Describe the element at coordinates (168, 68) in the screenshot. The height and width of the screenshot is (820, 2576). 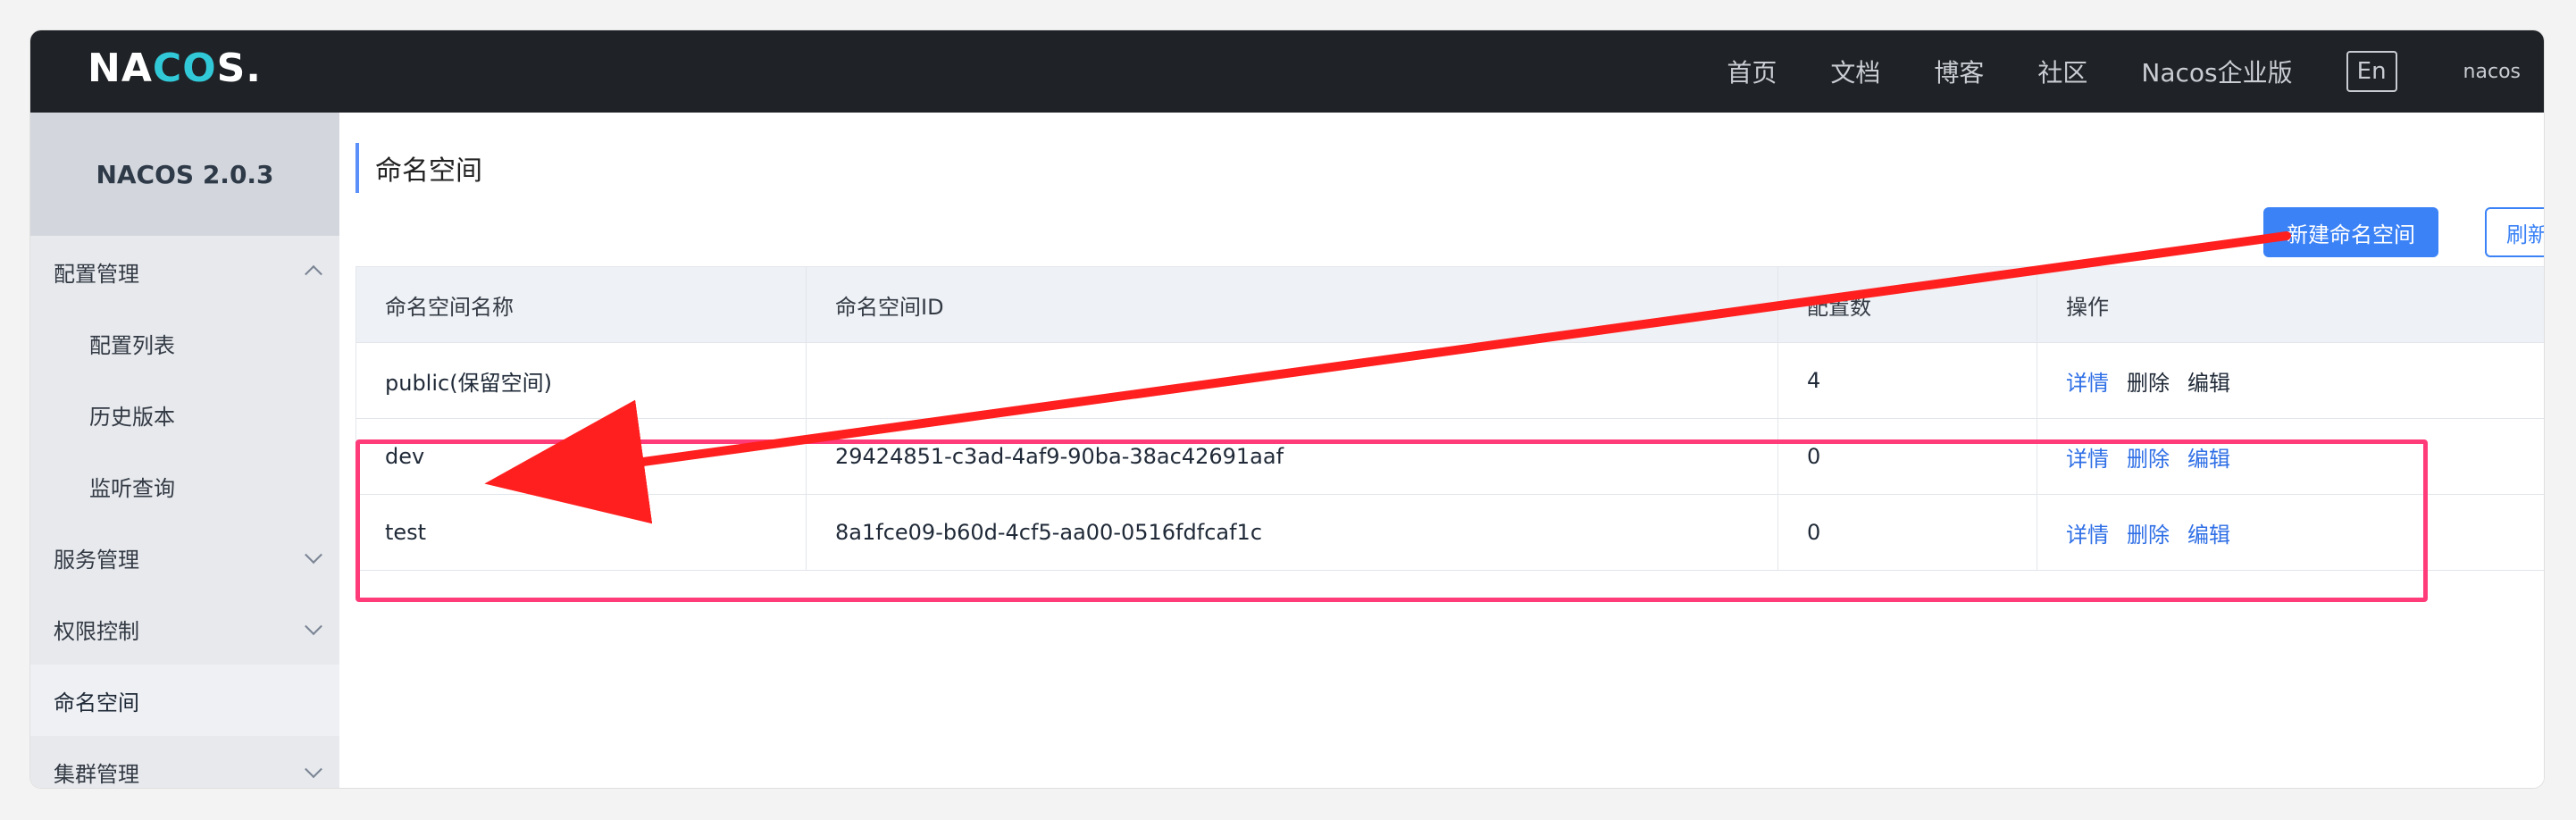
I see `logo-c: C` at that location.